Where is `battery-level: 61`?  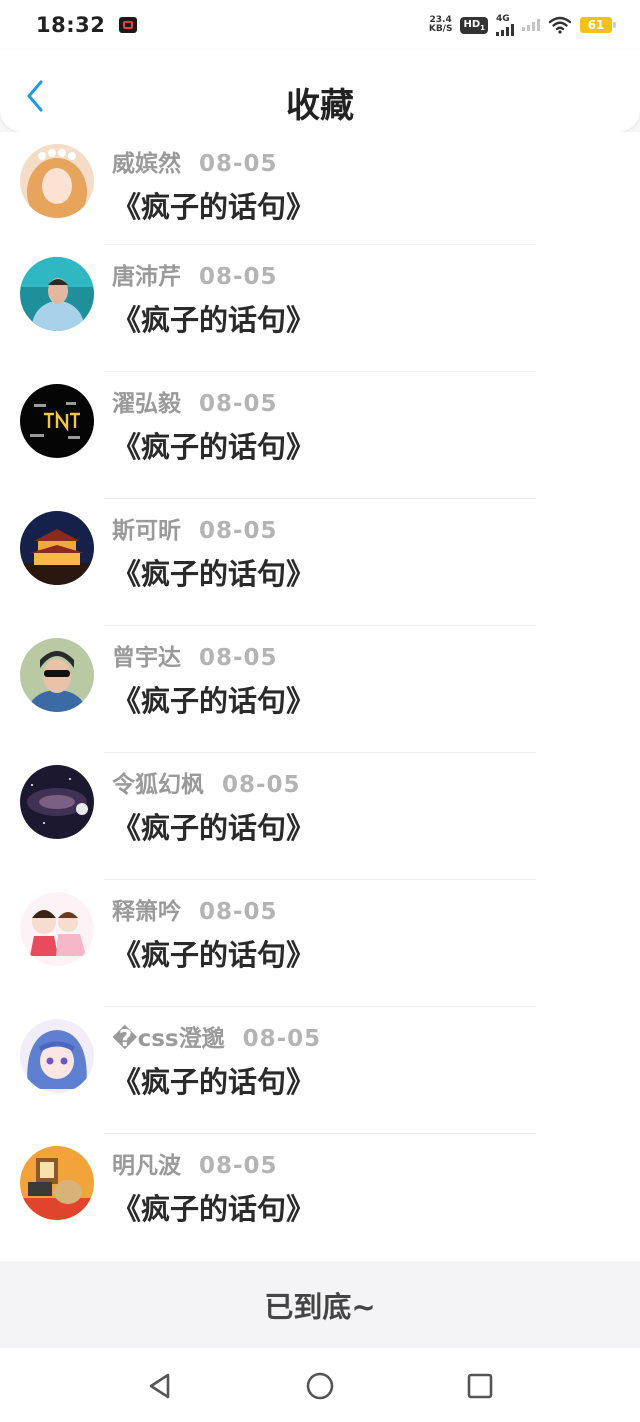
battery-level: 61 is located at coordinates (596, 25).